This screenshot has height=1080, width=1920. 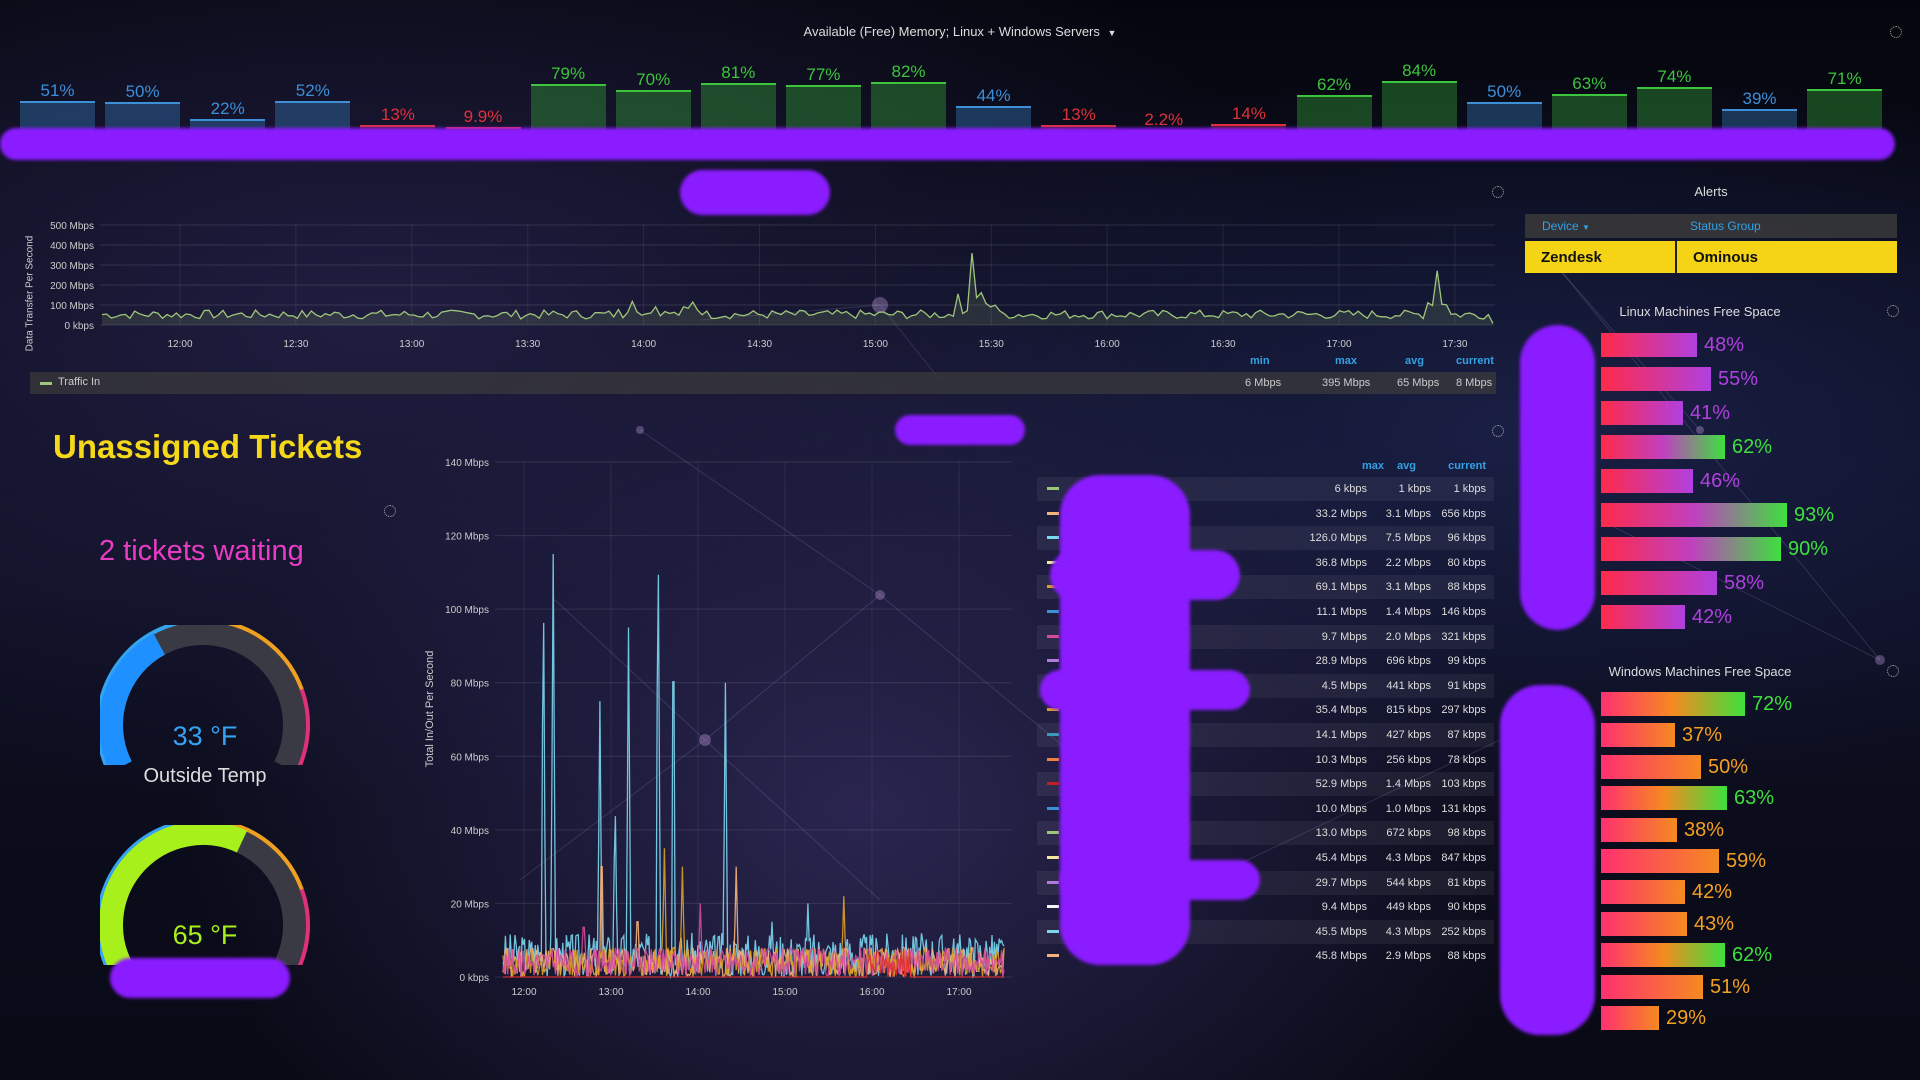 I want to click on column-status-group: Status Group, so click(x=1725, y=226).